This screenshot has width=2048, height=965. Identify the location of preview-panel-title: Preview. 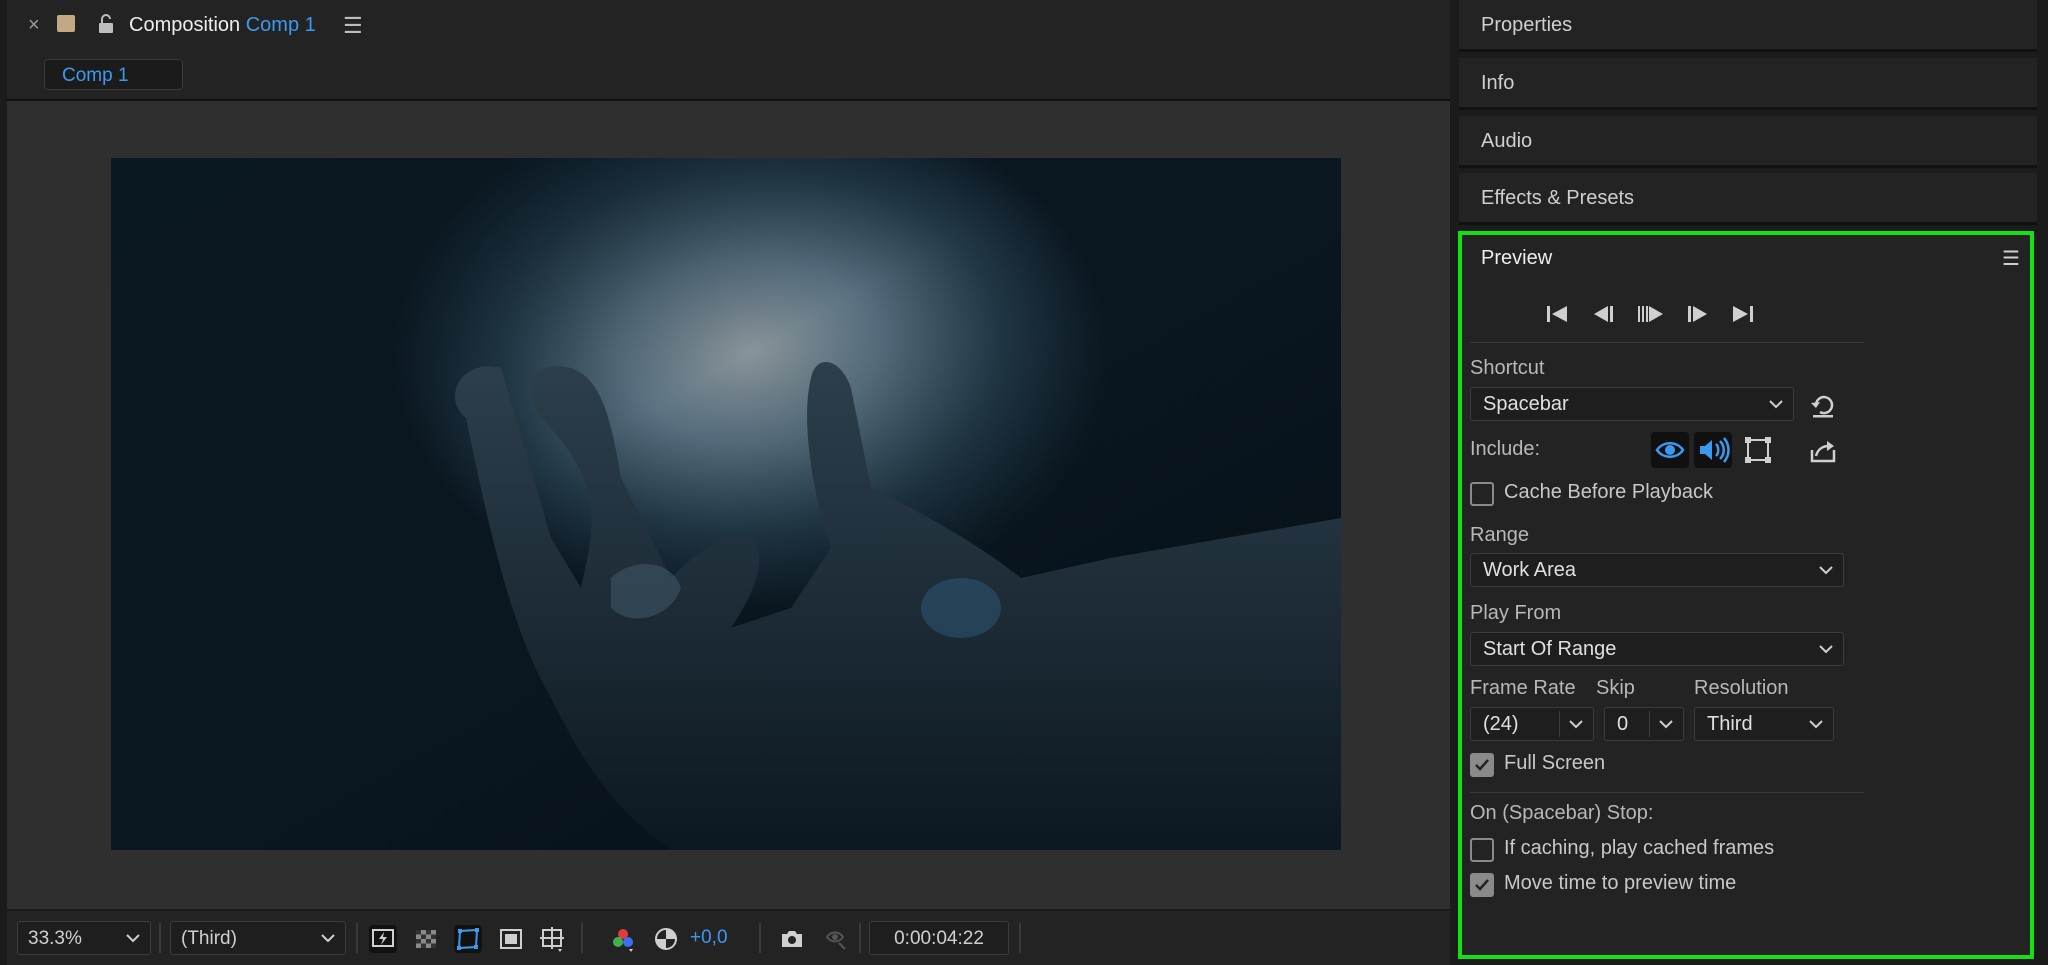
(1517, 258).